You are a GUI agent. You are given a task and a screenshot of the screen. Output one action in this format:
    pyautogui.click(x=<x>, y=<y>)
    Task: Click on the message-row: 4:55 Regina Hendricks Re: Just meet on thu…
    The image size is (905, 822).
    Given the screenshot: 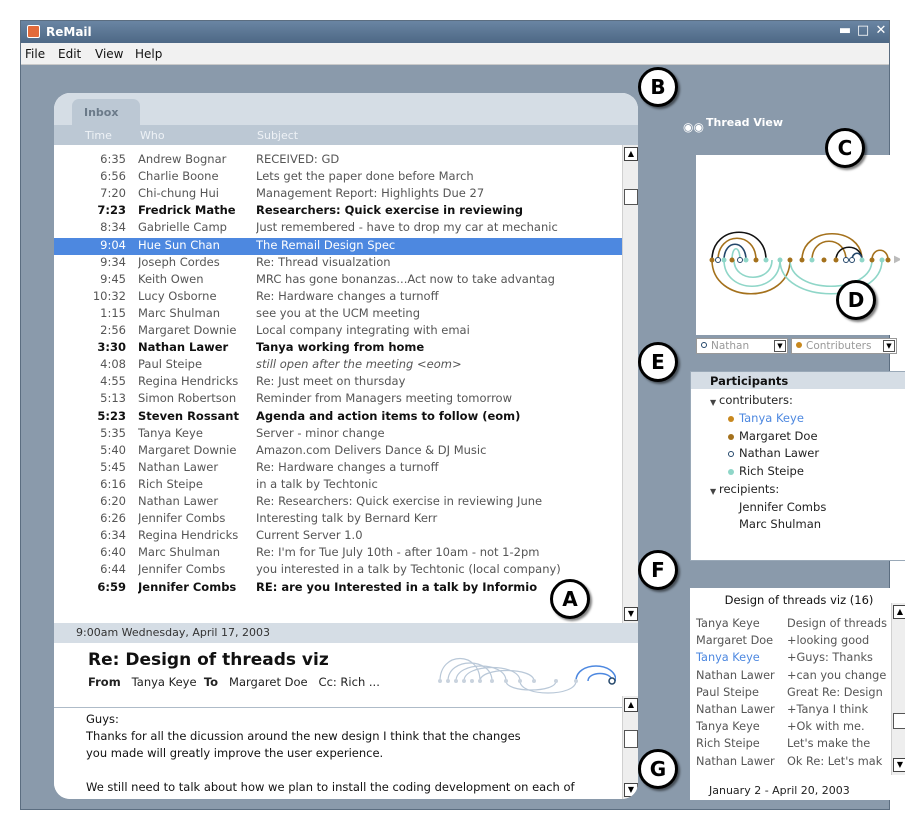 What is the action you would take?
    pyautogui.click(x=338, y=382)
    